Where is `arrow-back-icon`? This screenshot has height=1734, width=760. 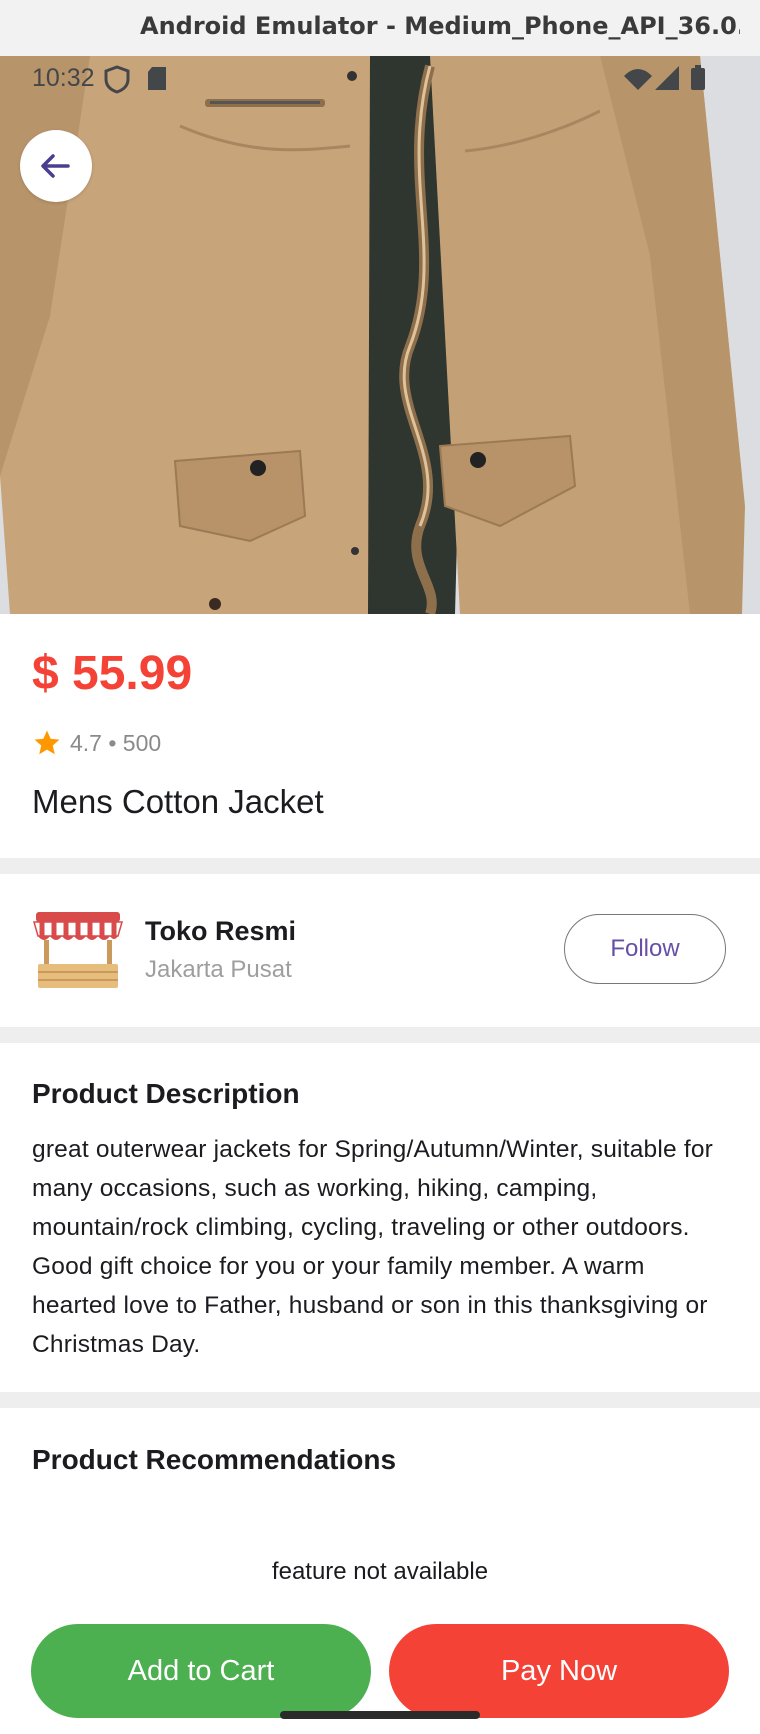 arrow-back-icon is located at coordinates (55, 166).